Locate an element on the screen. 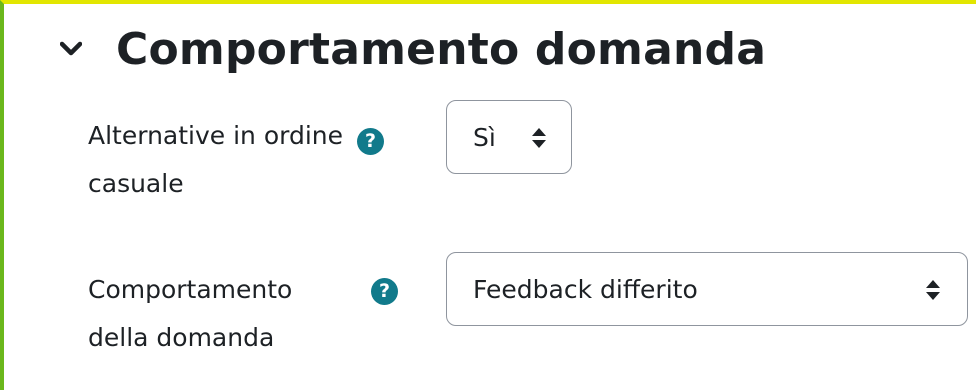 This screenshot has height=390, width=976. question-behaviour-select: Feedback differito is located at coordinates (707, 289).